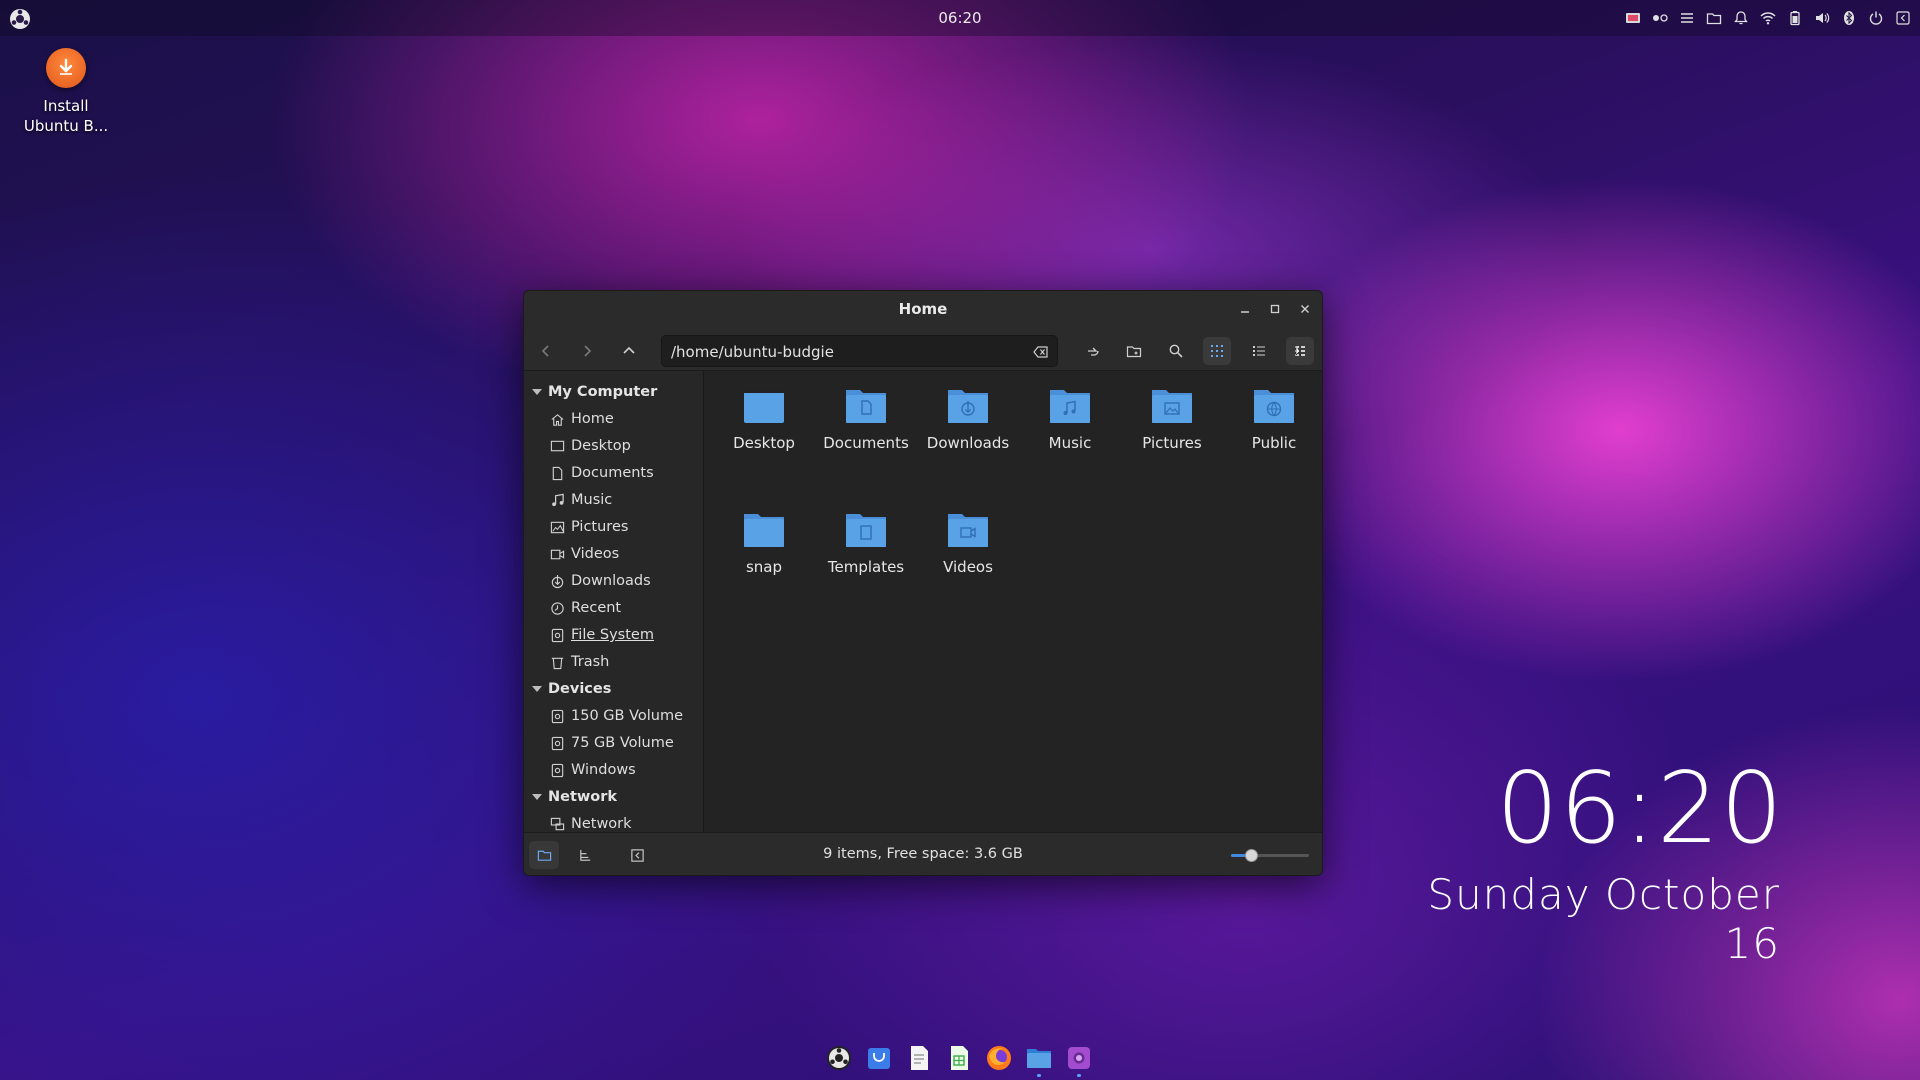 The image size is (1920, 1080). Describe the element at coordinates (959, 1058) in the screenshot. I see `dock-spreadsheet-icon` at that location.